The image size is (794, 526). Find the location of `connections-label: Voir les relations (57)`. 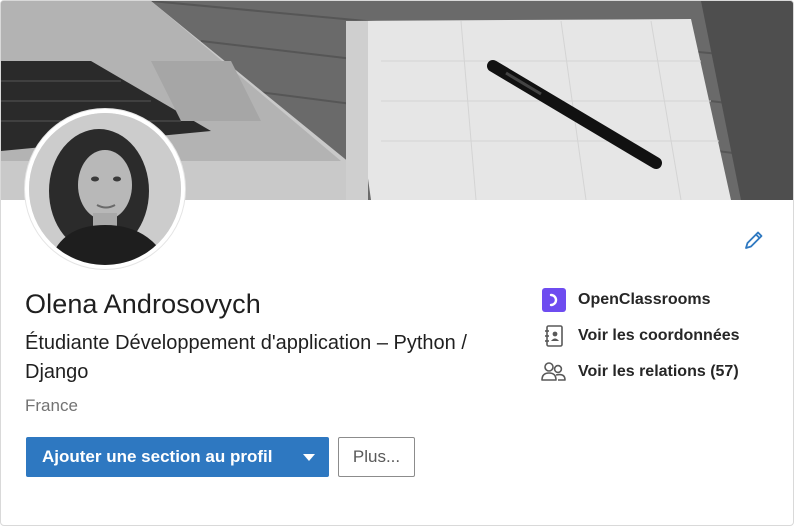

connections-label: Voir les relations (57) is located at coordinates (658, 371).